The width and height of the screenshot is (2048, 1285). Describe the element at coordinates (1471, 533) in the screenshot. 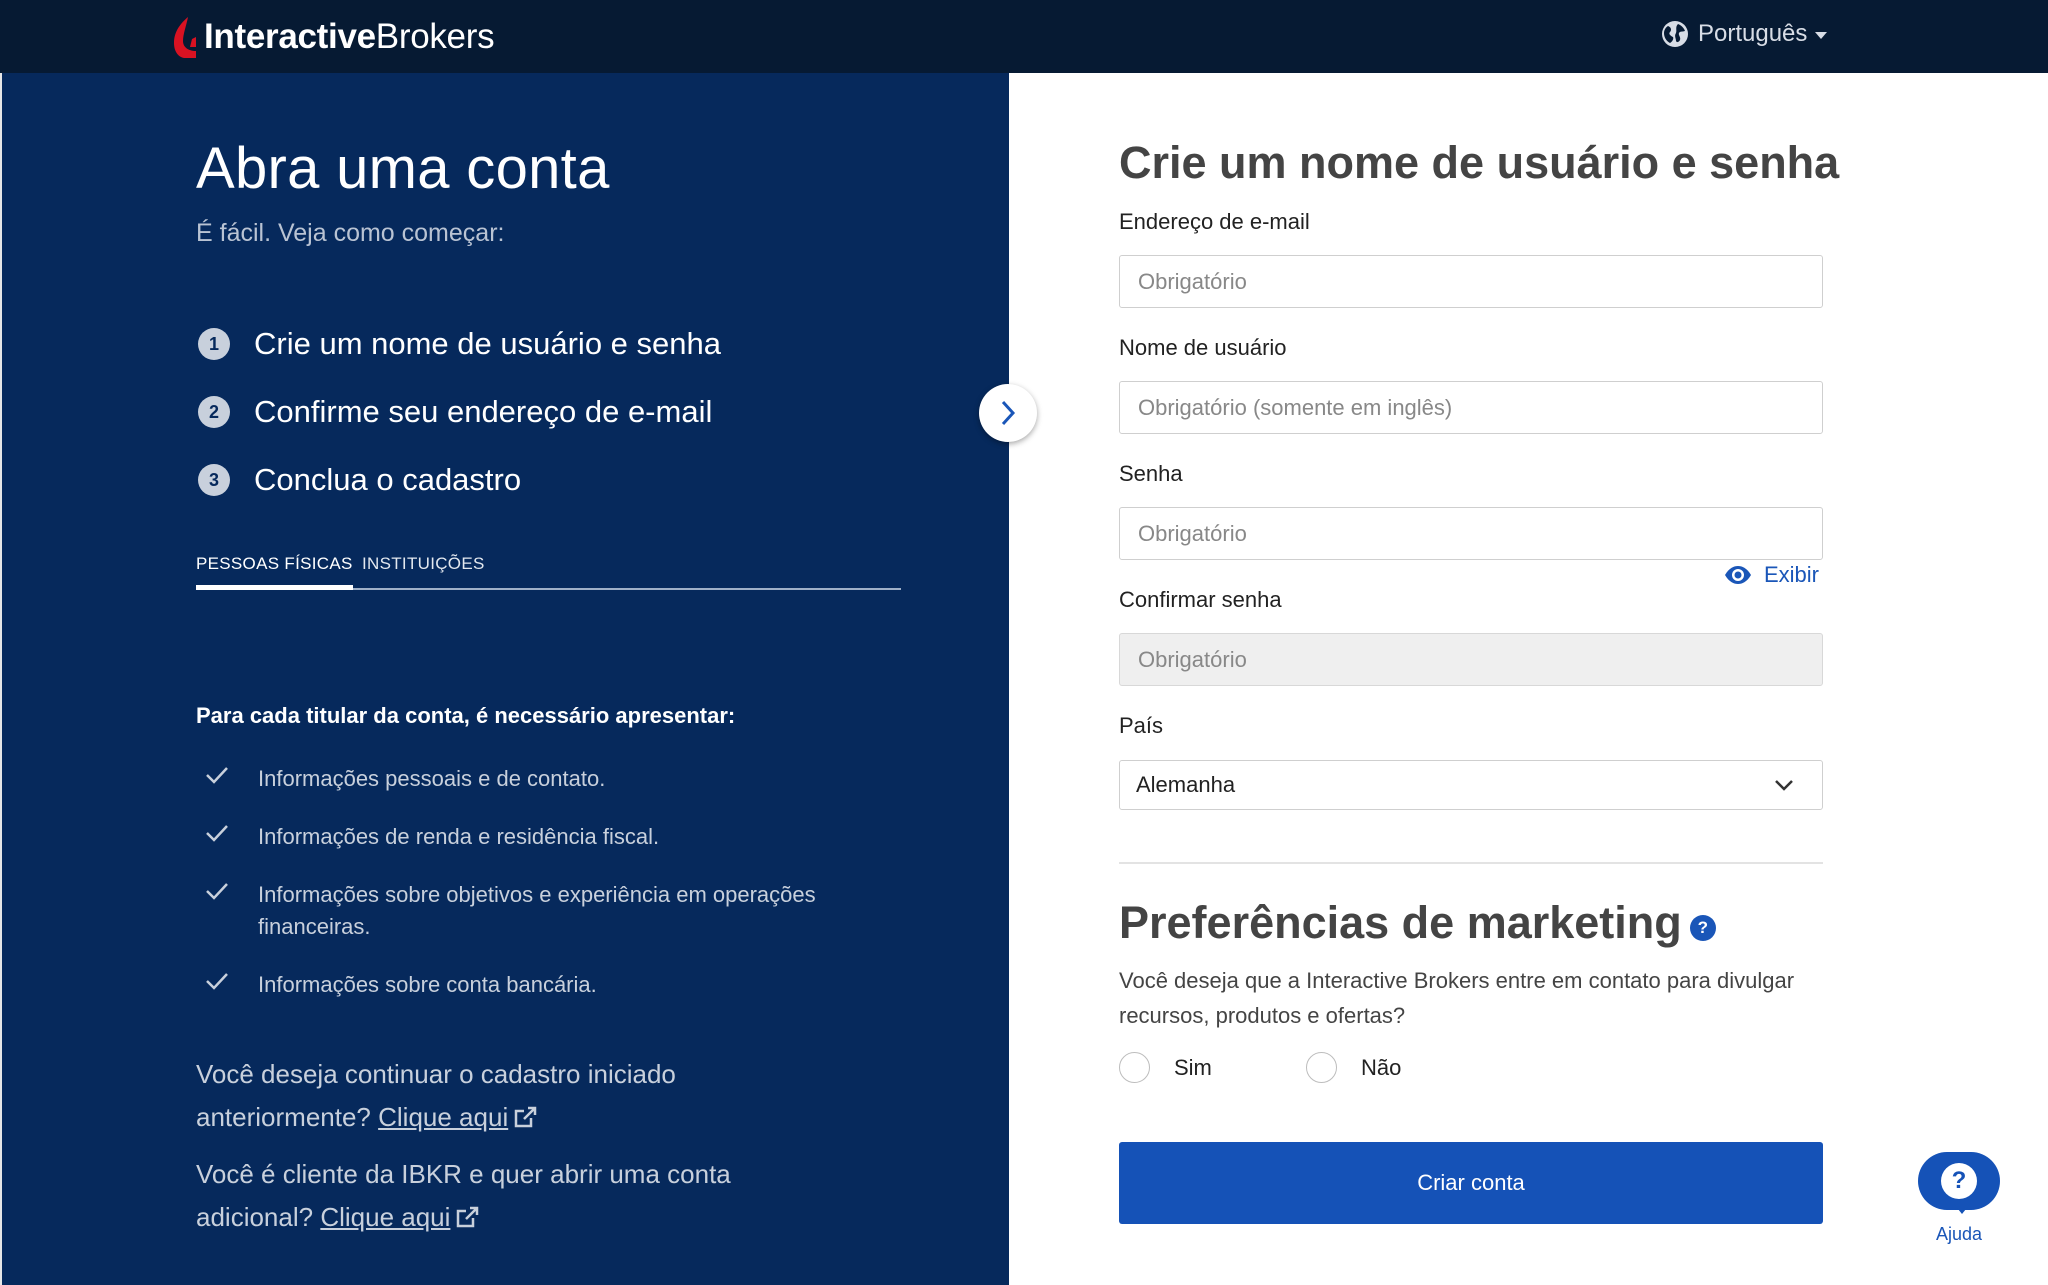

I see `password-field` at that location.